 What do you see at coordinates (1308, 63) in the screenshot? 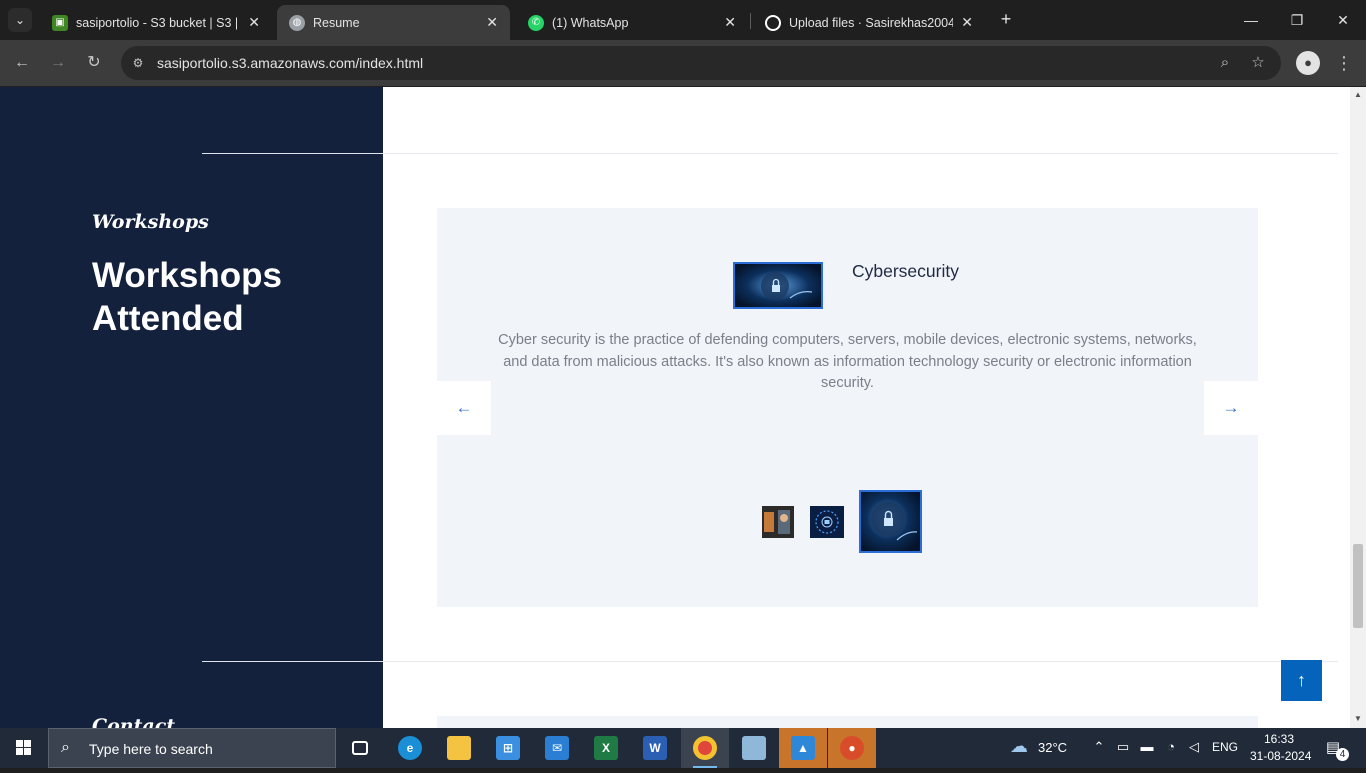
I see `profile-avatar-icon: ●` at bounding box center [1308, 63].